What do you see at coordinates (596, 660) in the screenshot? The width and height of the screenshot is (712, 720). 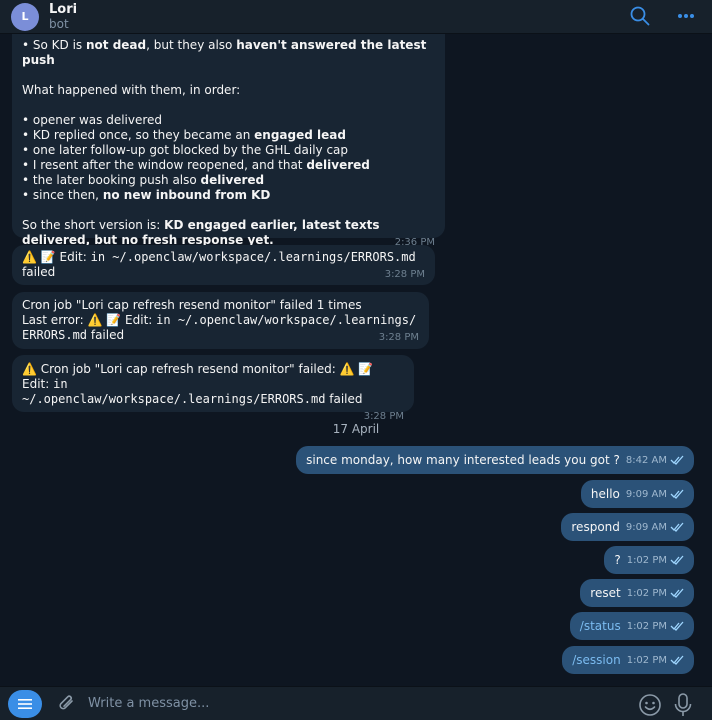 I see `bot-command-link: /session` at bounding box center [596, 660].